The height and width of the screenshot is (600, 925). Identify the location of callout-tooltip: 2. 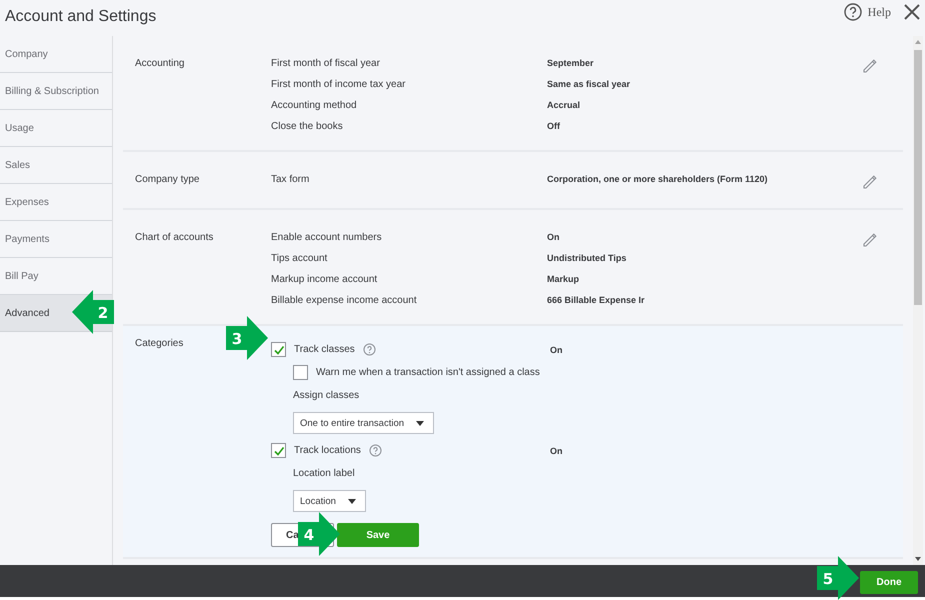
(93, 312).